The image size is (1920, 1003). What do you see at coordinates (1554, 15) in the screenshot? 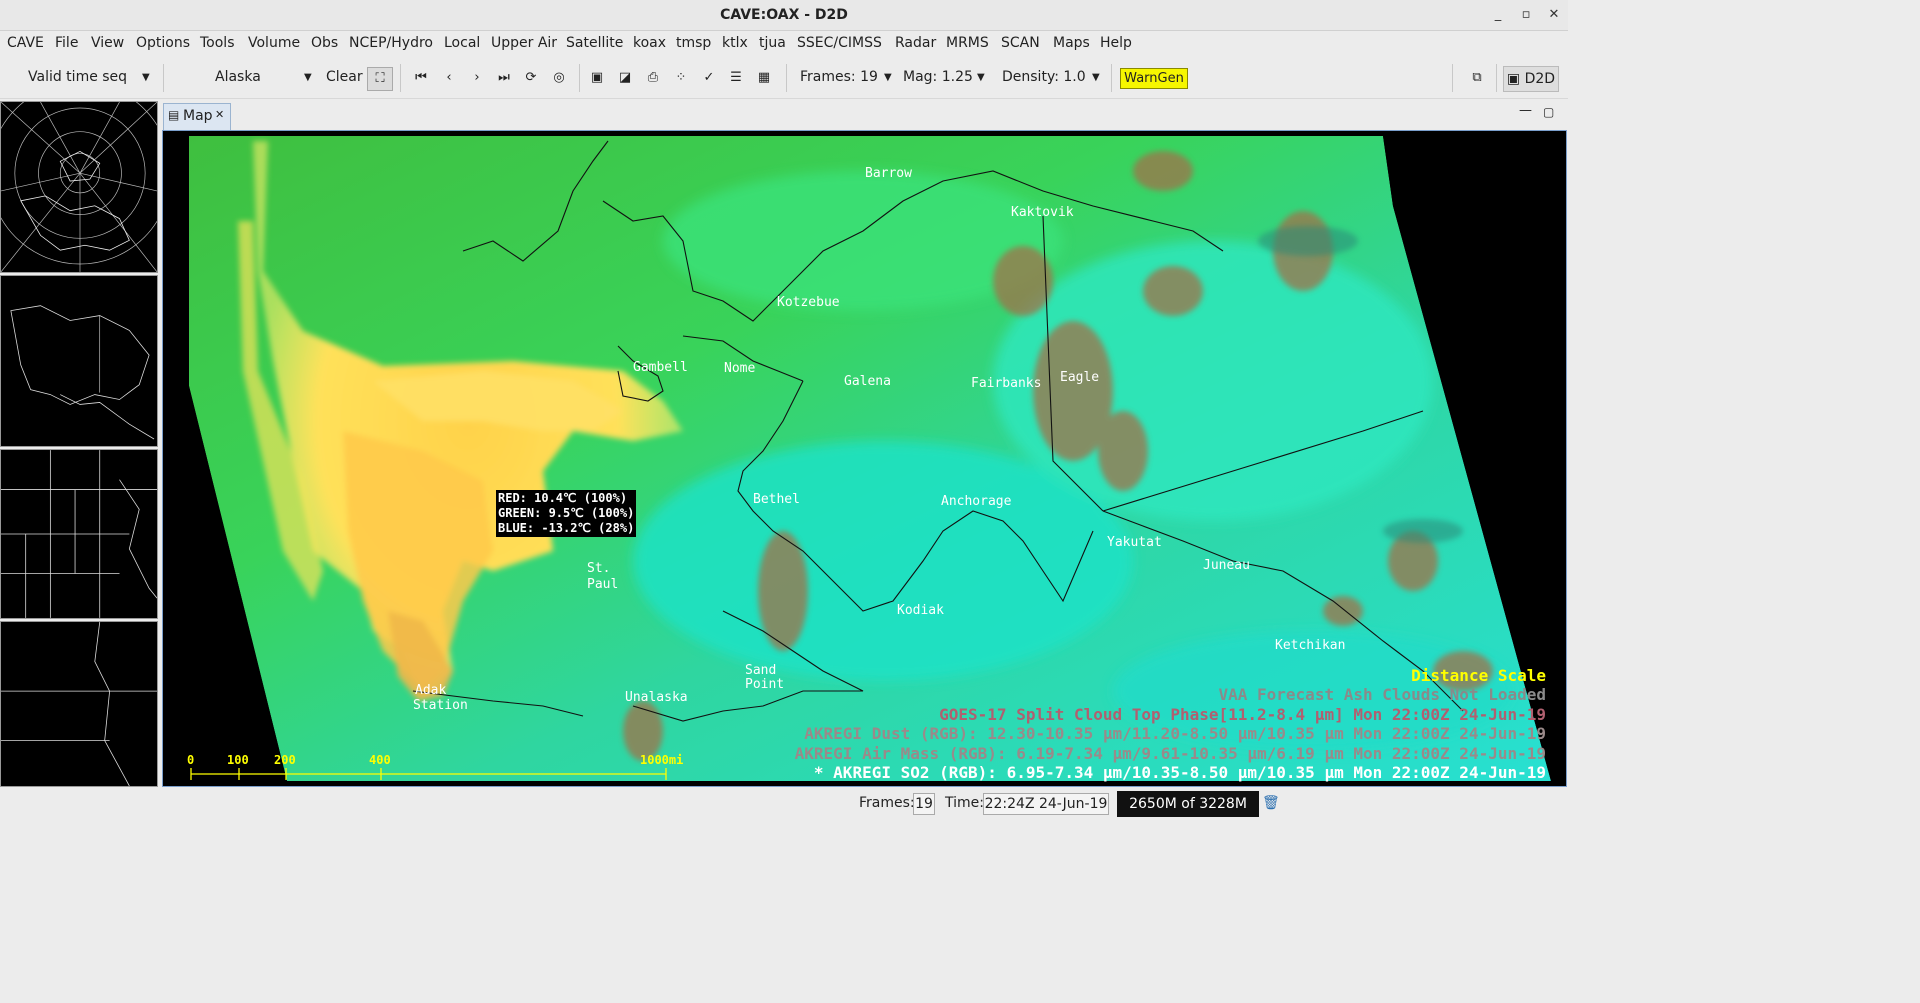
I see `close-button: ✕` at bounding box center [1554, 15].